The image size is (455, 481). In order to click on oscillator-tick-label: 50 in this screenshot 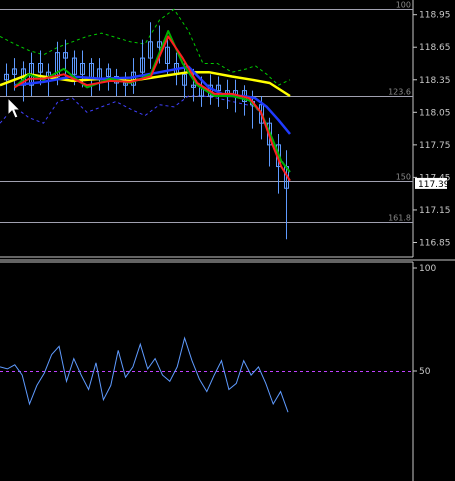, I will do `click(425, 372)`.